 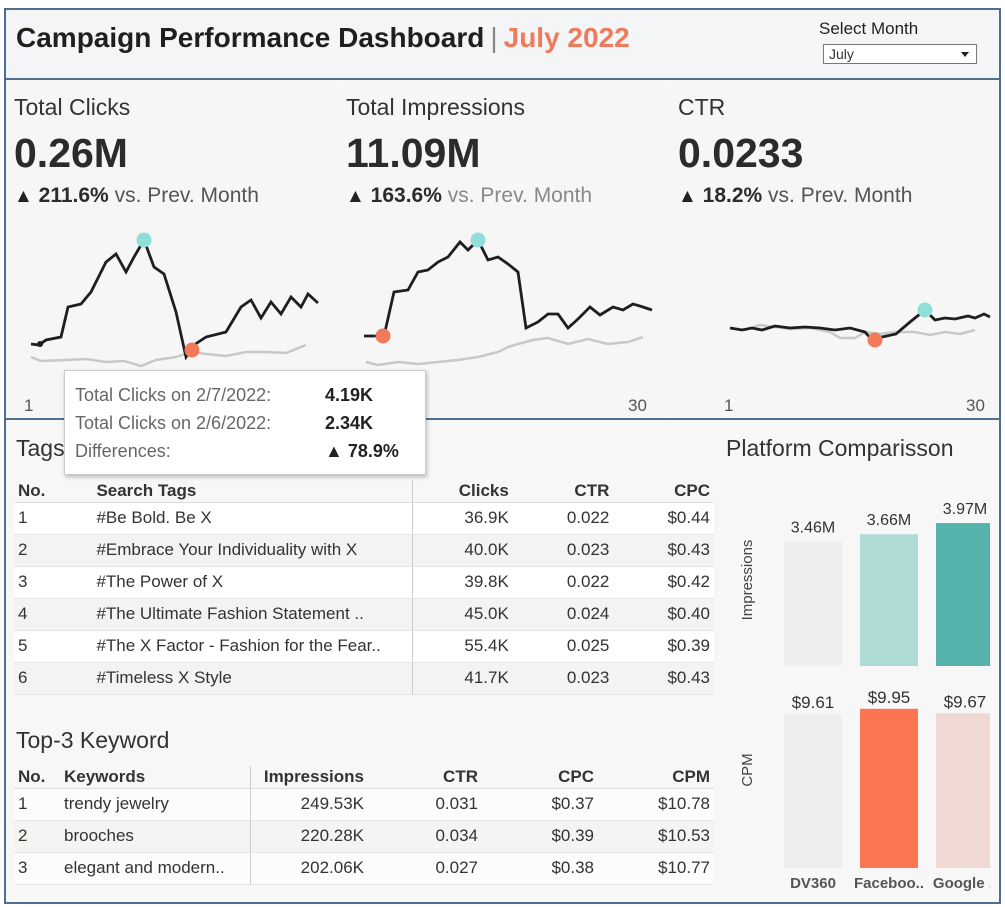 I want to click on cell: 40.0K, so click(x=462, y=550).